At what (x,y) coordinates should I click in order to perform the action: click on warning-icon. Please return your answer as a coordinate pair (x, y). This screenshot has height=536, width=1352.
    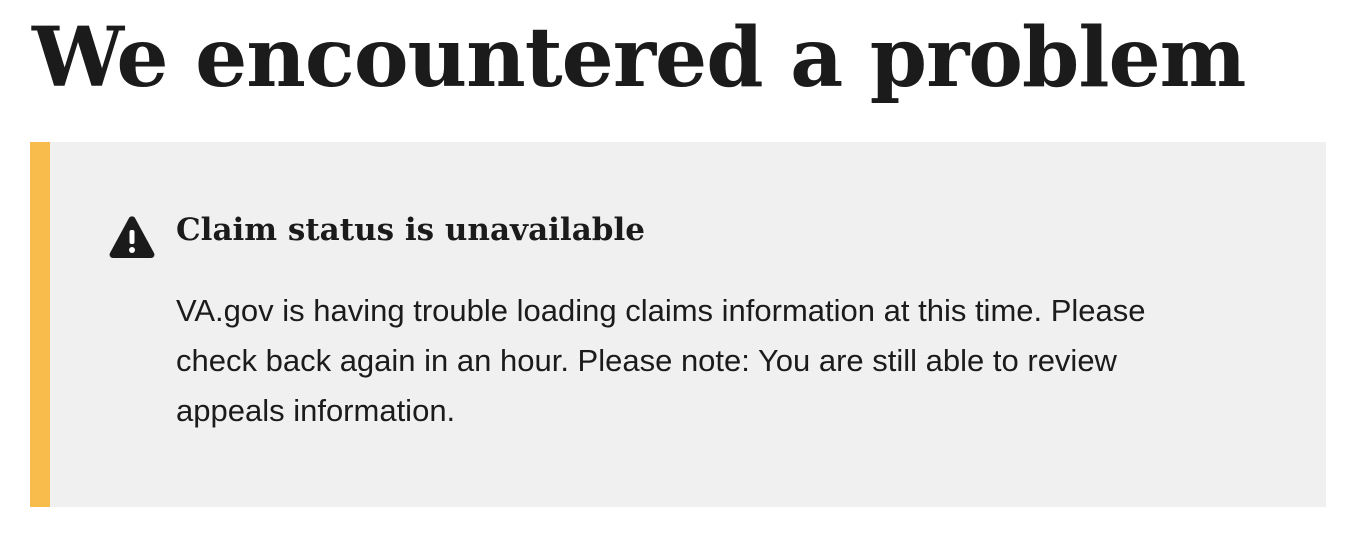
    Looking at the image, I should click on (132, 237).